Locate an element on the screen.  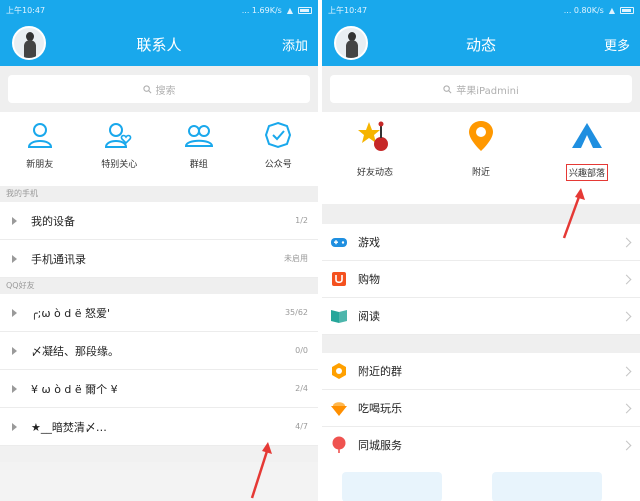
menu-item-label: 阅读 is located at coordinates (369, 316).